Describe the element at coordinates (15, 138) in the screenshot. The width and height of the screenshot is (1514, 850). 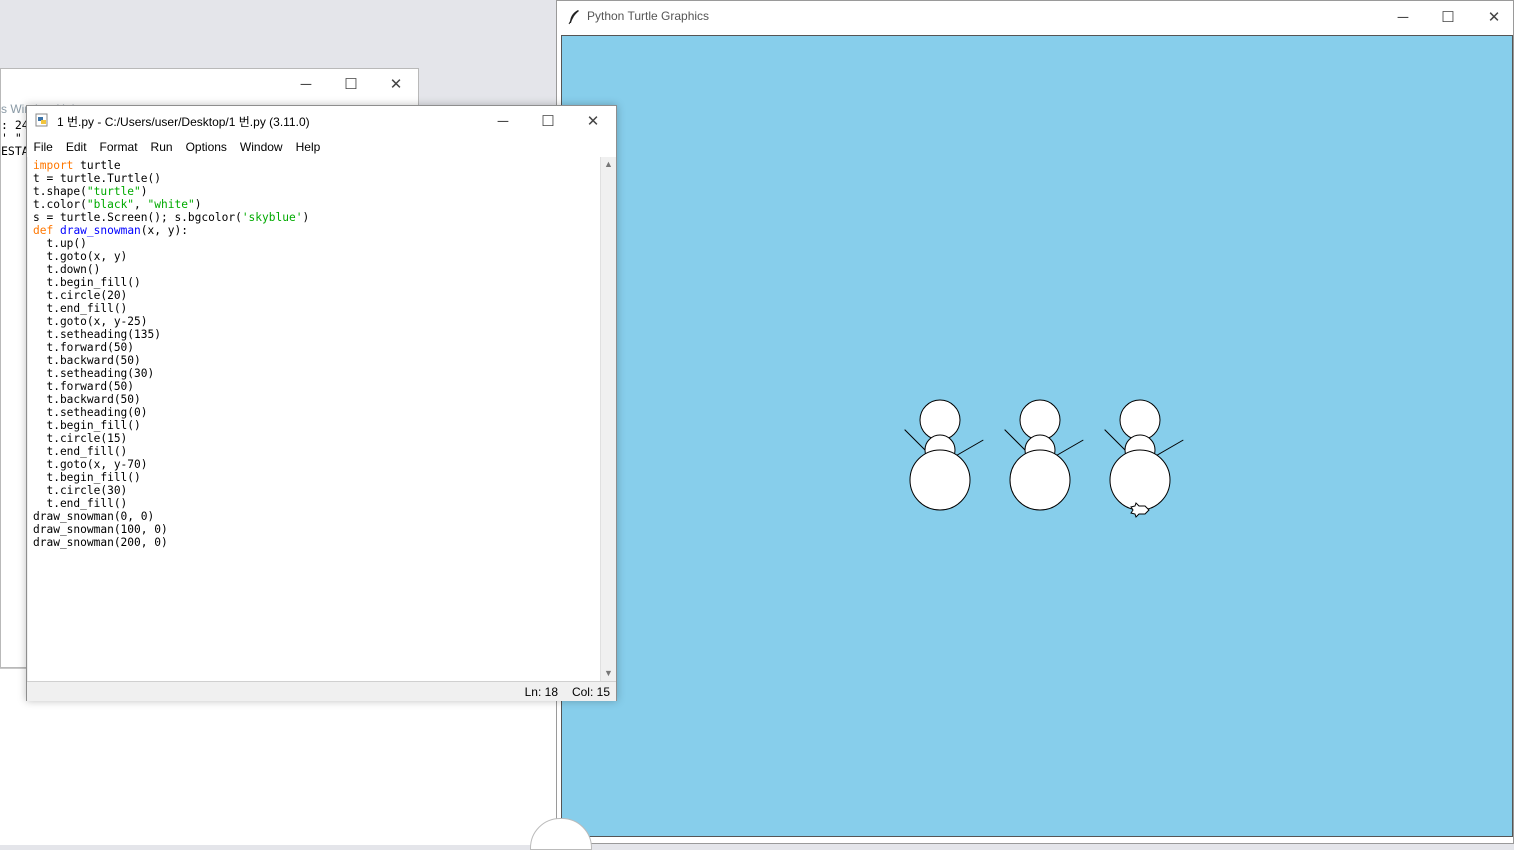
I see `shell-output: : 24 ' " ESTA` at that location.